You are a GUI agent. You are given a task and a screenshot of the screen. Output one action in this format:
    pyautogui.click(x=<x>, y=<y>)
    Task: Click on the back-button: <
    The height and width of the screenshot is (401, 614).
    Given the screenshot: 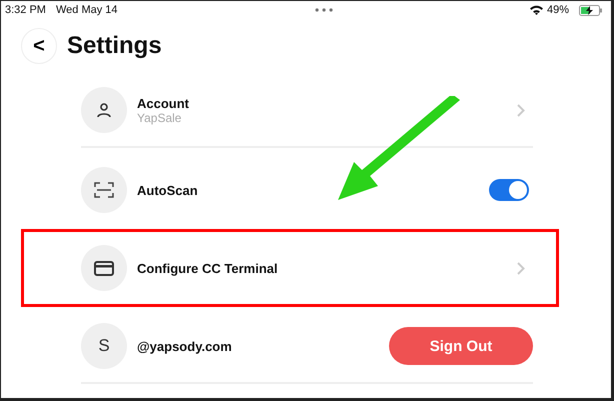 What is the action you would take?
    pyautogui.click(x=39, y=46)
    